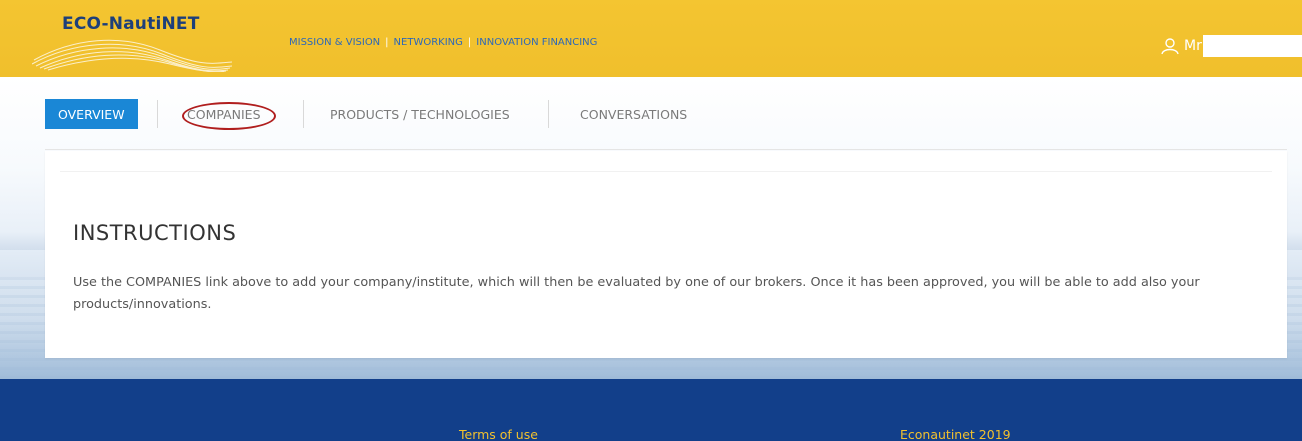 This screenshot has height=441, width=1302. Describe the element at coordinates (91, 114) in the screenshot. I see `tab-overview: OVERVIEW` at that location.